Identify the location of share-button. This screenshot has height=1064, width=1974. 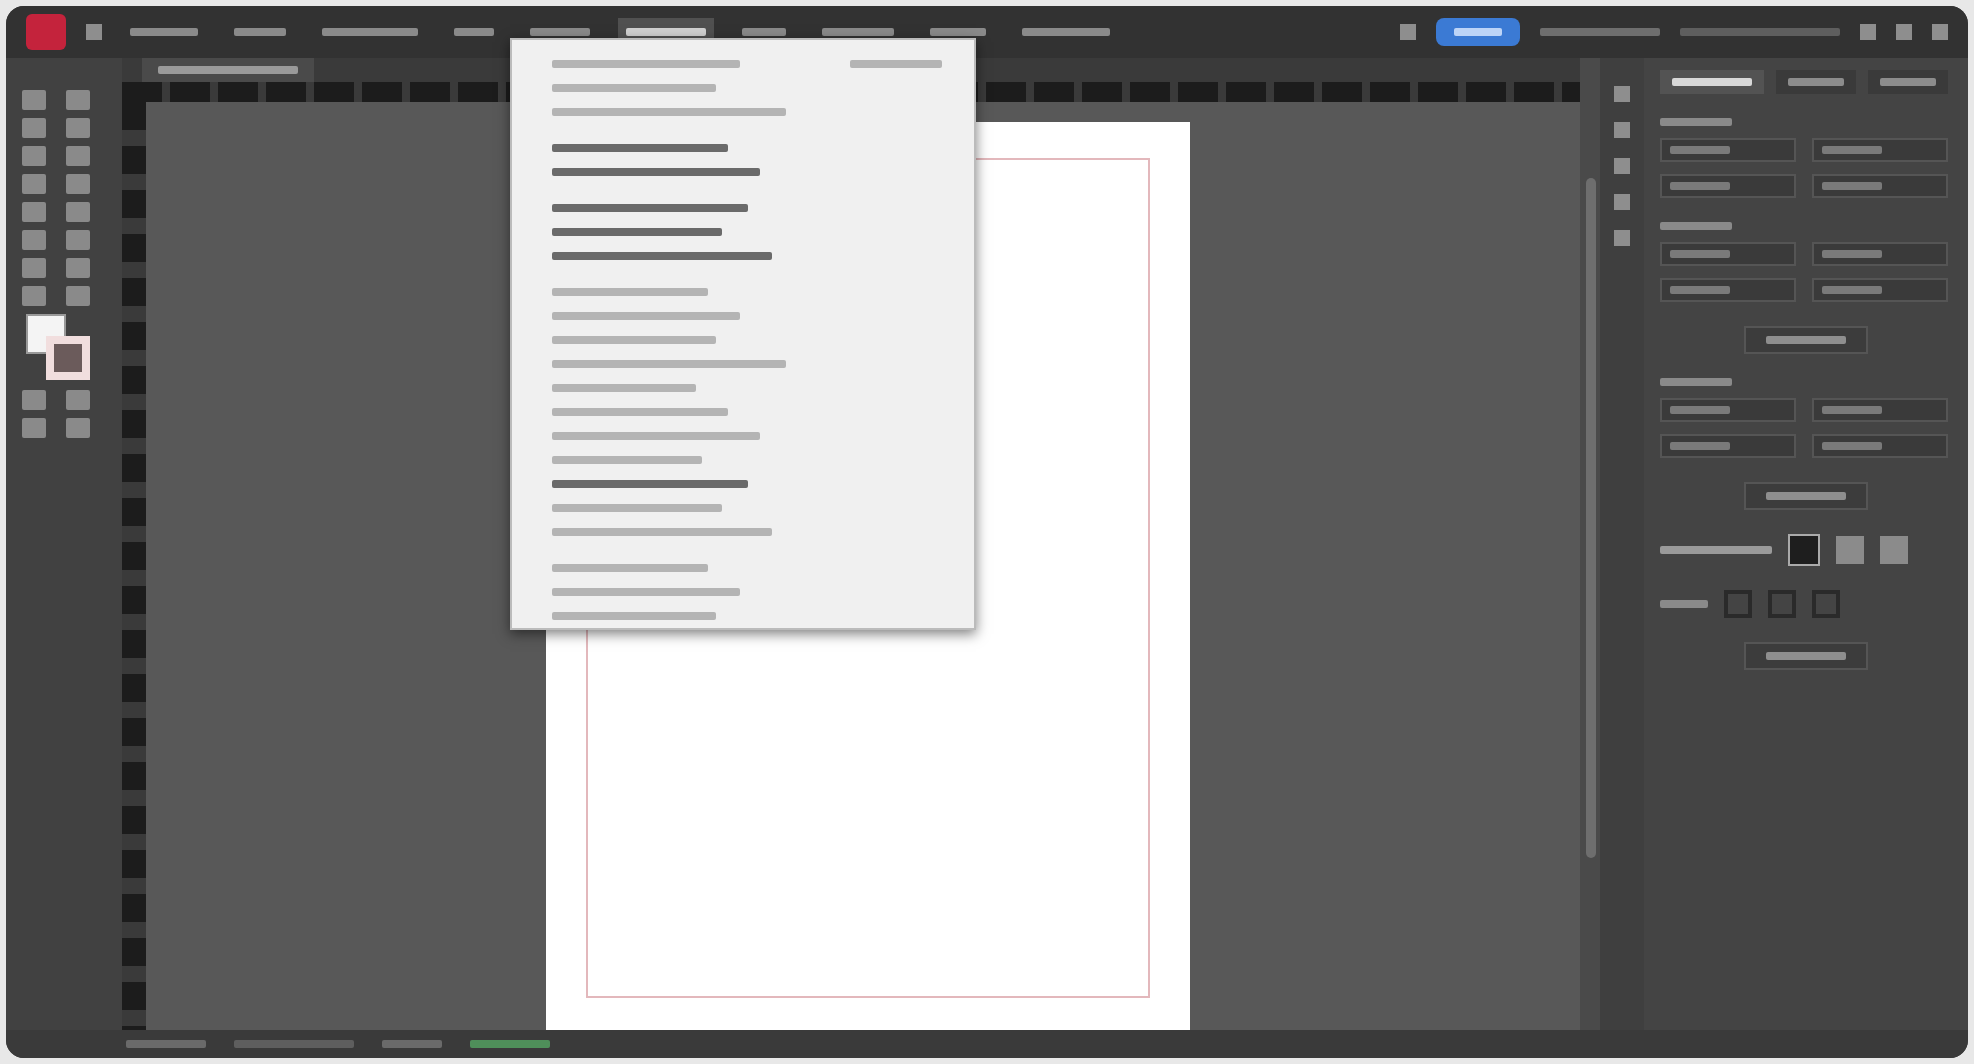
(1478, 32).